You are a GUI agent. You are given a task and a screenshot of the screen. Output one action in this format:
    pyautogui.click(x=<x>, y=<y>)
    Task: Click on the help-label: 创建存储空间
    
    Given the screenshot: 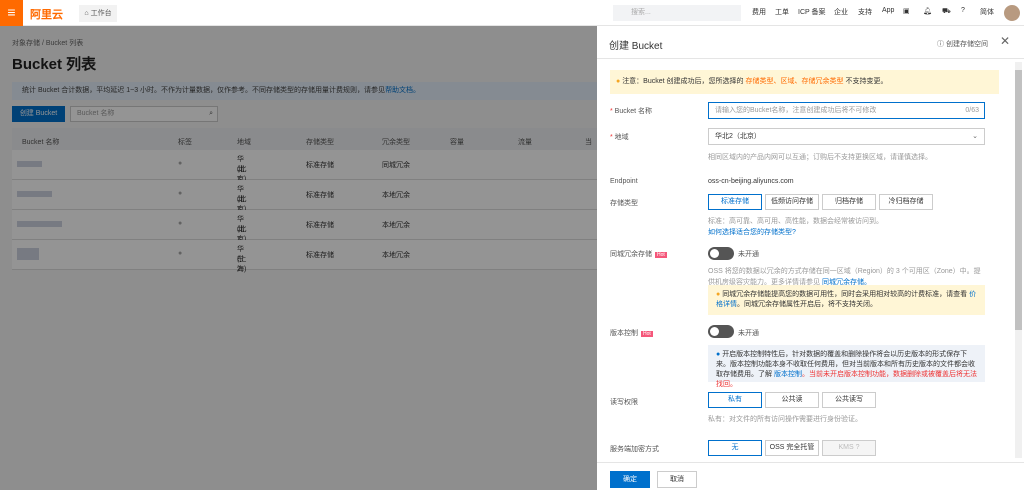 What is the action you would take?
    pyautogui.click(x=966, y=44)
    